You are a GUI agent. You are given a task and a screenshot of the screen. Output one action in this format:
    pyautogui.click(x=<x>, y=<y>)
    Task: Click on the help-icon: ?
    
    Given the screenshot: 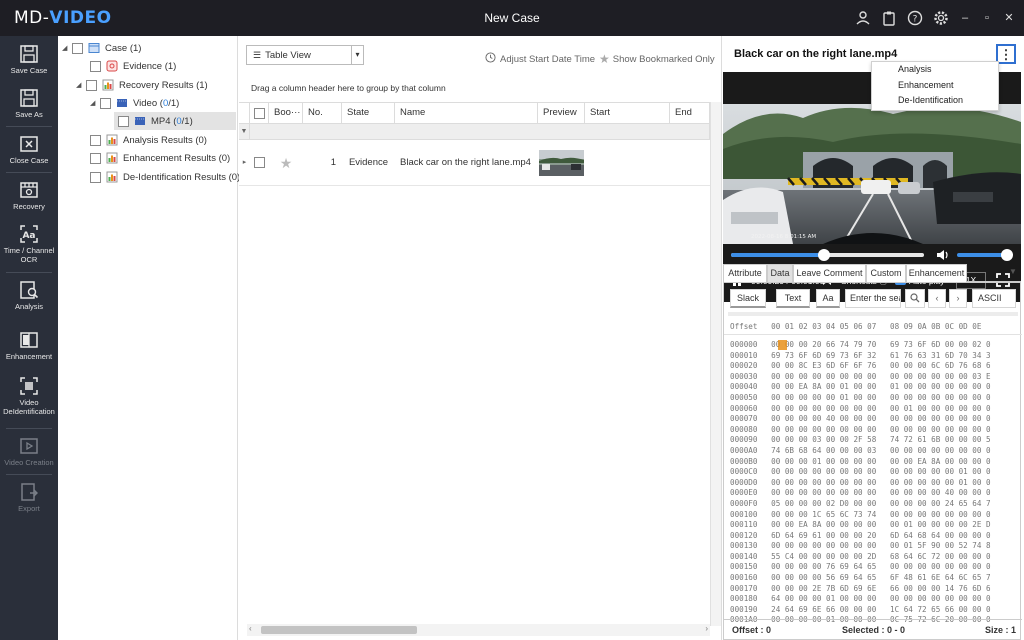 What is the action you would take?
    pyautogui.click(x=915, y=18)
    